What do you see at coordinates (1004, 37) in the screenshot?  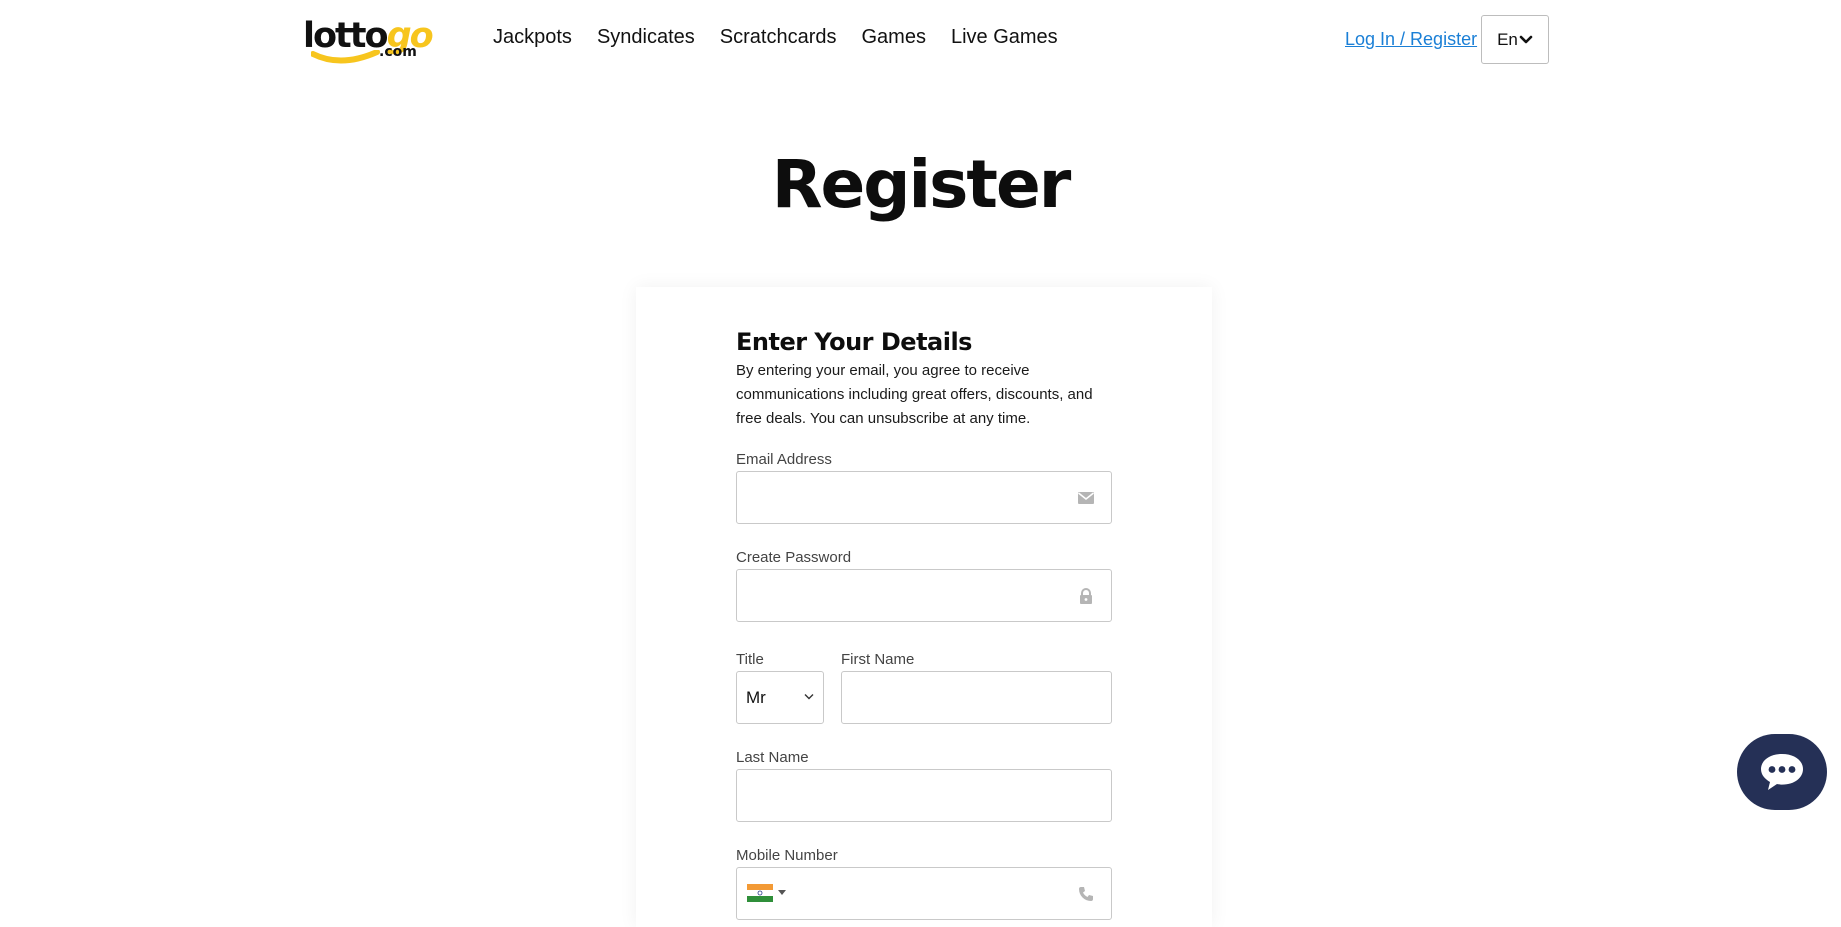 I see `nav-live-games: Live Games` at bounding box center [1004, 37].